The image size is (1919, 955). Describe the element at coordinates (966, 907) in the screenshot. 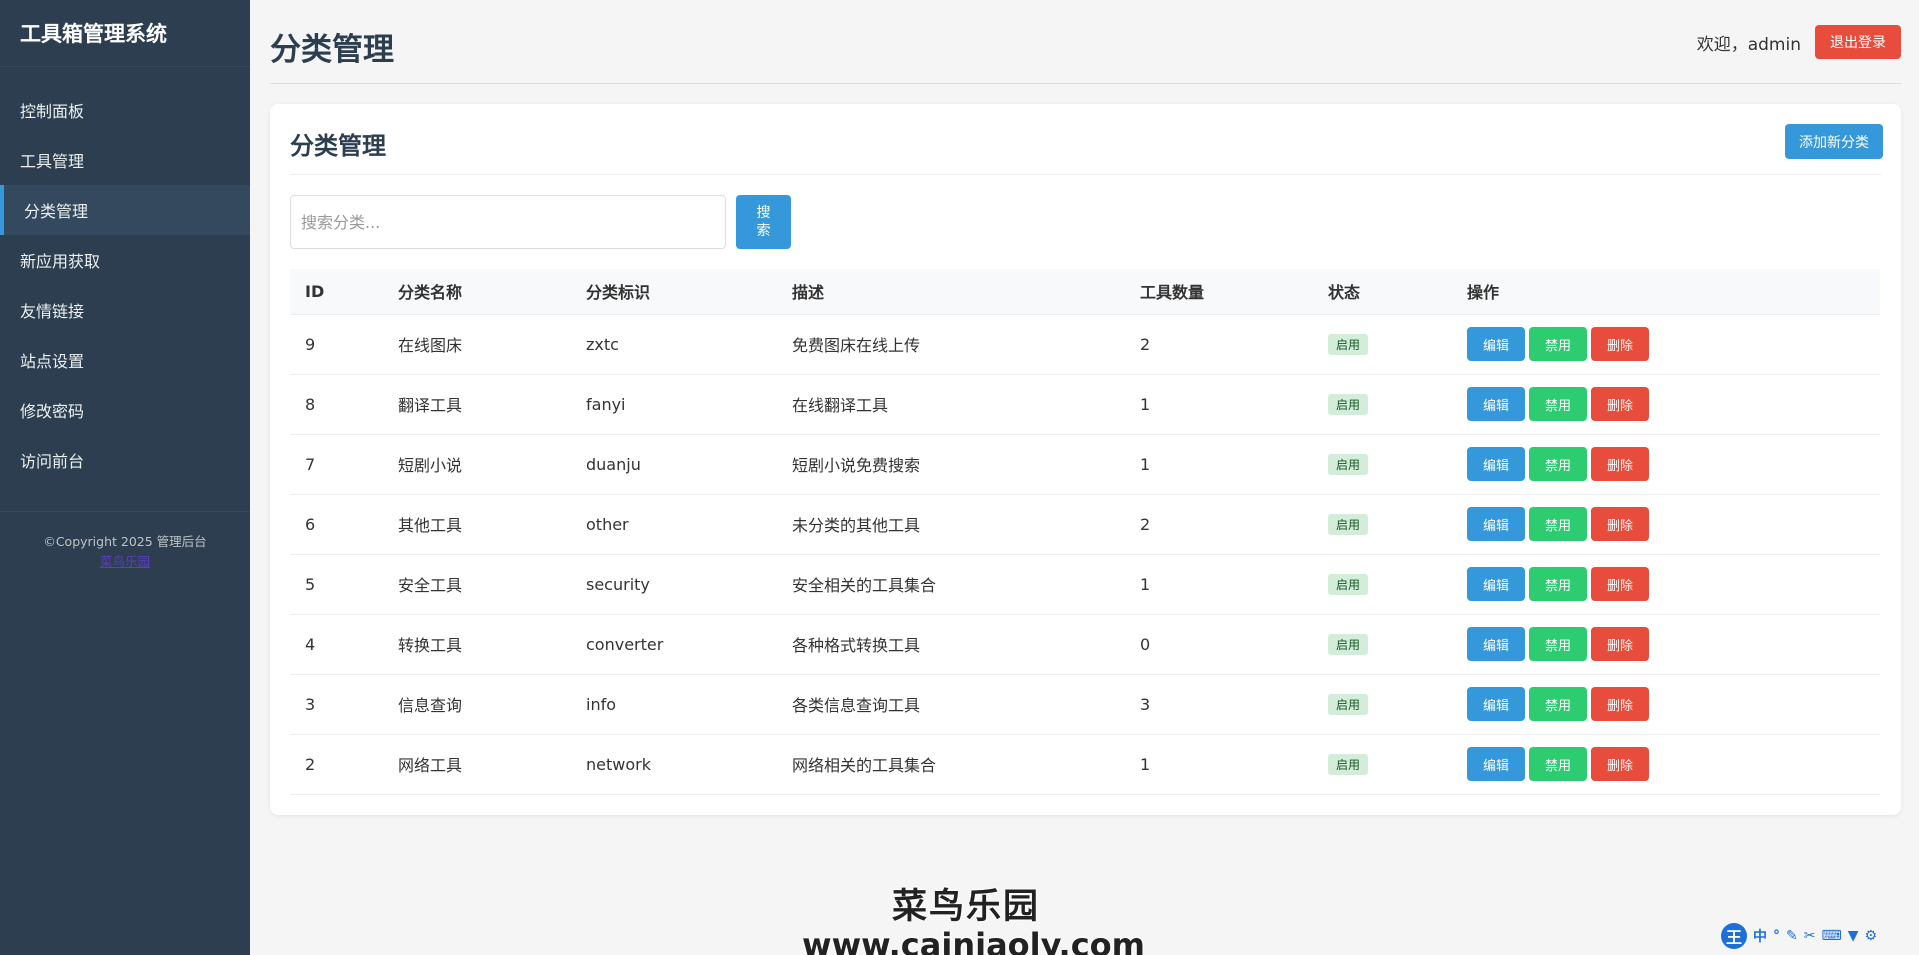

I see `watermark-name: 菜鸟乐园` at that location.